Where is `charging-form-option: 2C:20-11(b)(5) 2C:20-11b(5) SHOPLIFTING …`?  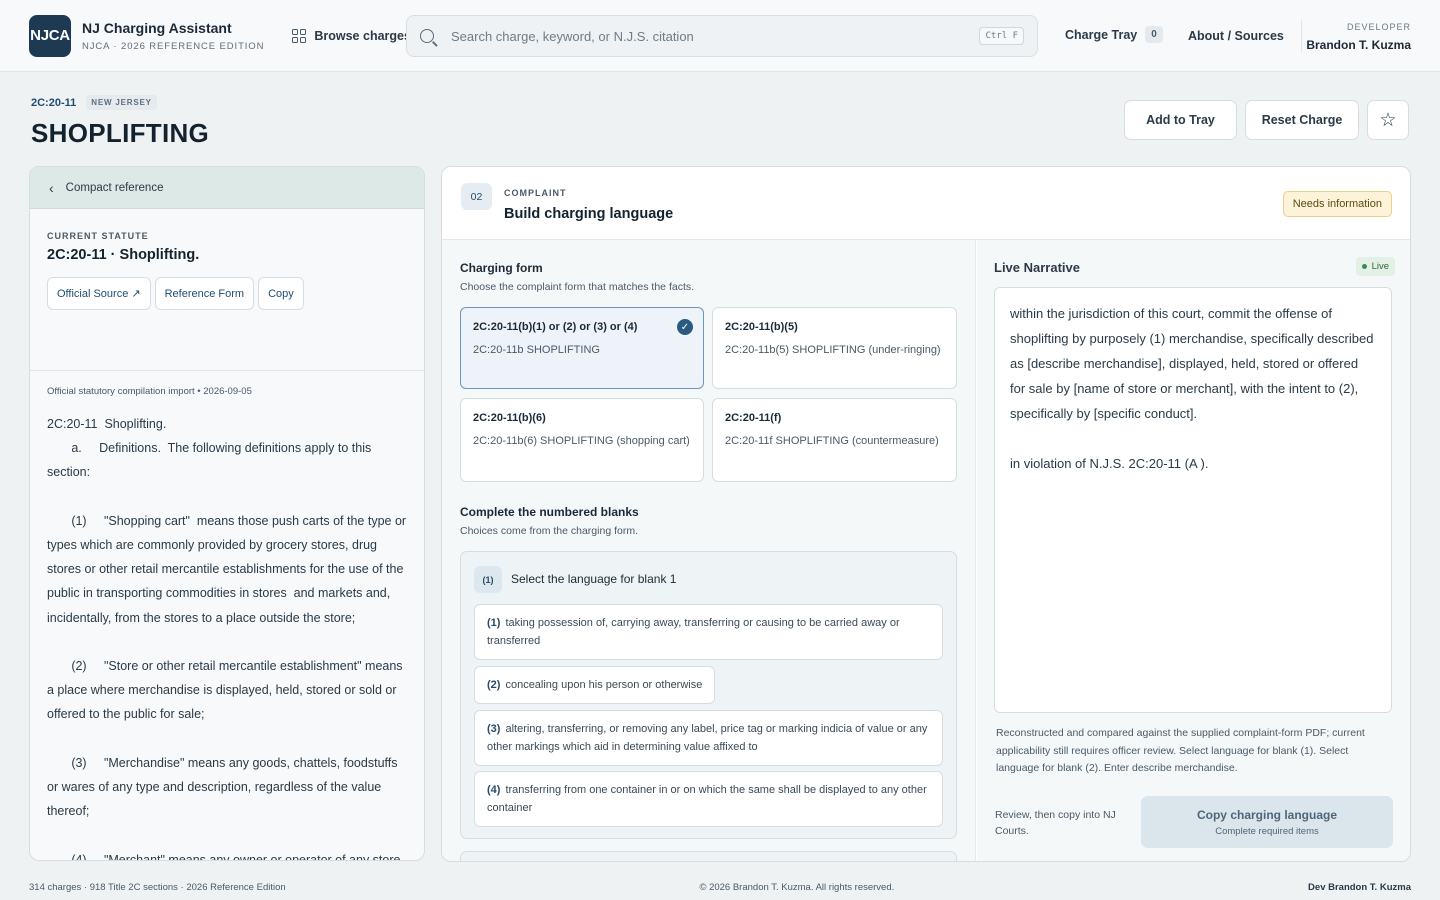
charging-form-option: 2C:20-11(b)(5) 2C:20-11b(5) SHOPLIFTING … is located at coordinates (834, 348).